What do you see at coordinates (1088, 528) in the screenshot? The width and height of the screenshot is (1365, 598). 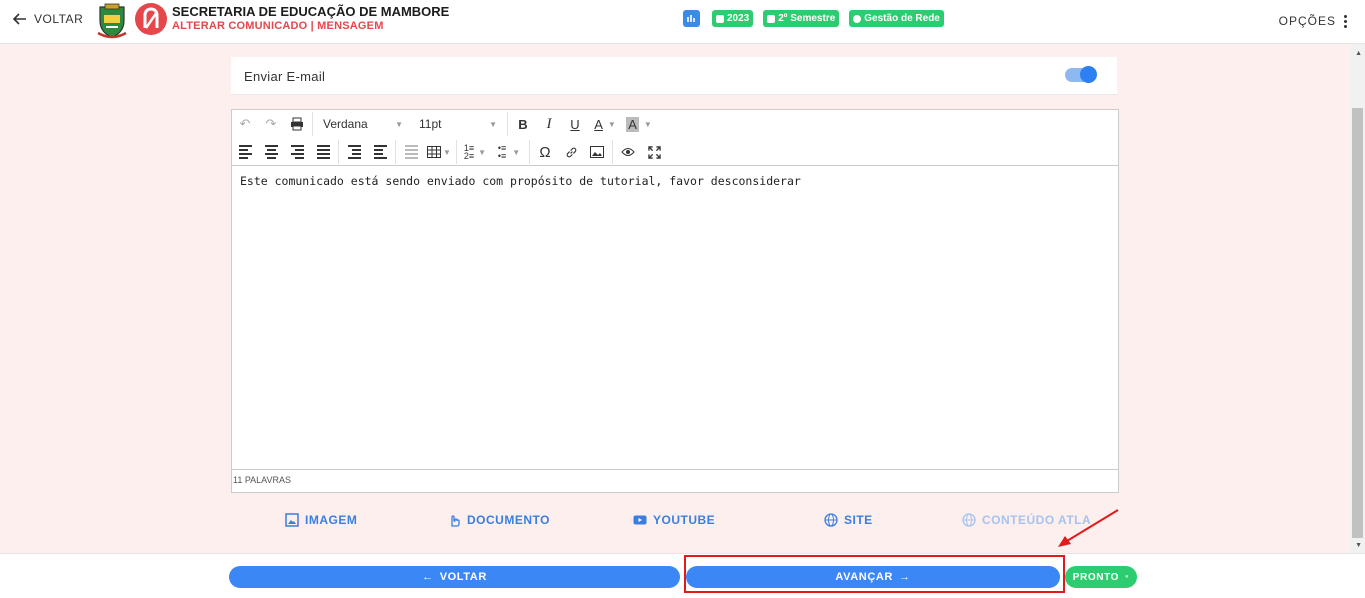 I see `annotation-arrow-icon` at bounding box center [1088, 528].